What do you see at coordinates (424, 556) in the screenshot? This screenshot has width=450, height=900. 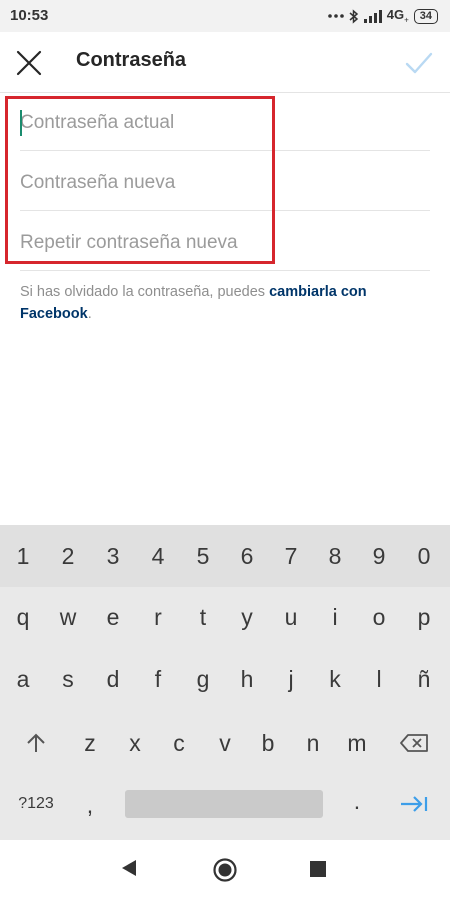 I see `key-0: 0` at bounding box center [424, 556].